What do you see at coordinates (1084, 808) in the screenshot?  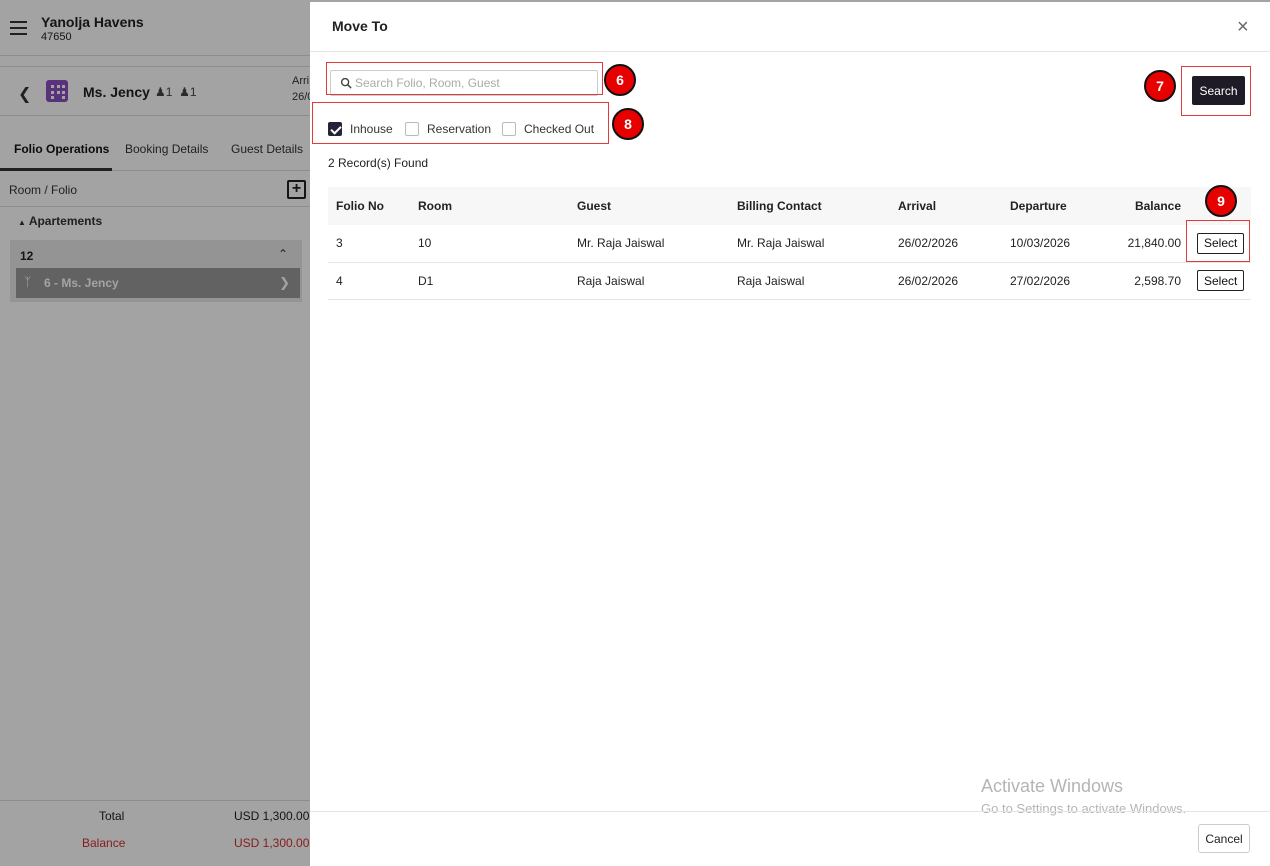 I see `activation-watermark-subtitle: Go to Settings to activate Windows.` at bounding box center [1084, 808].